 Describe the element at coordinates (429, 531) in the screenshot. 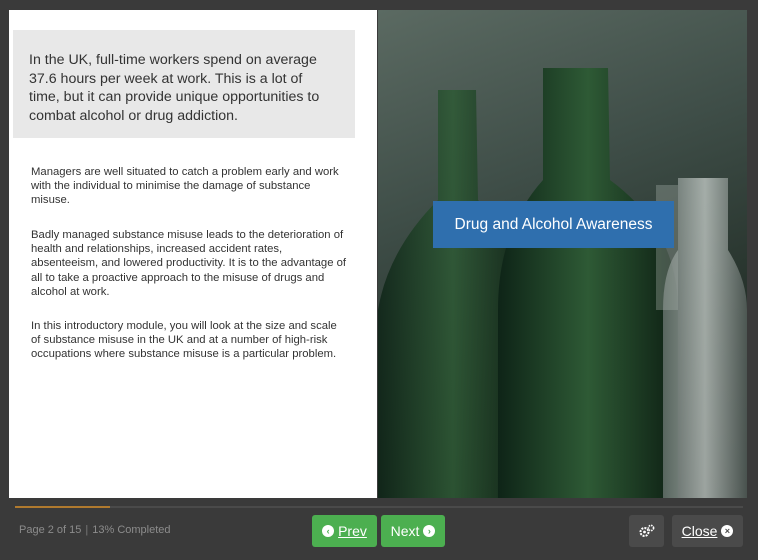

I see `chevron-right-circle-icon: ›` at that location.